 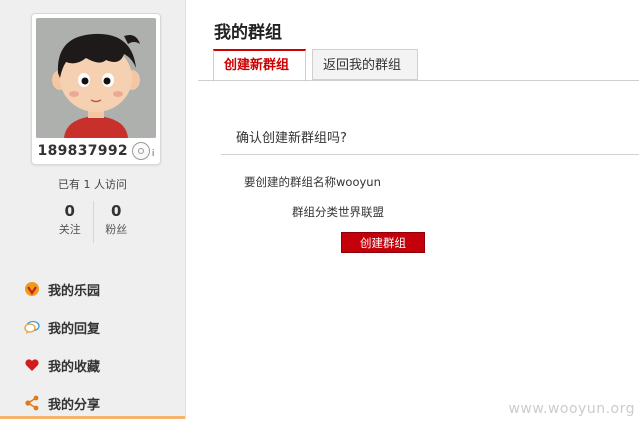 What do you see at coordinates (92, 184) in the screenshot?
I see `visit-count: 已有 1 人访问` at bounding box center [92, 184].